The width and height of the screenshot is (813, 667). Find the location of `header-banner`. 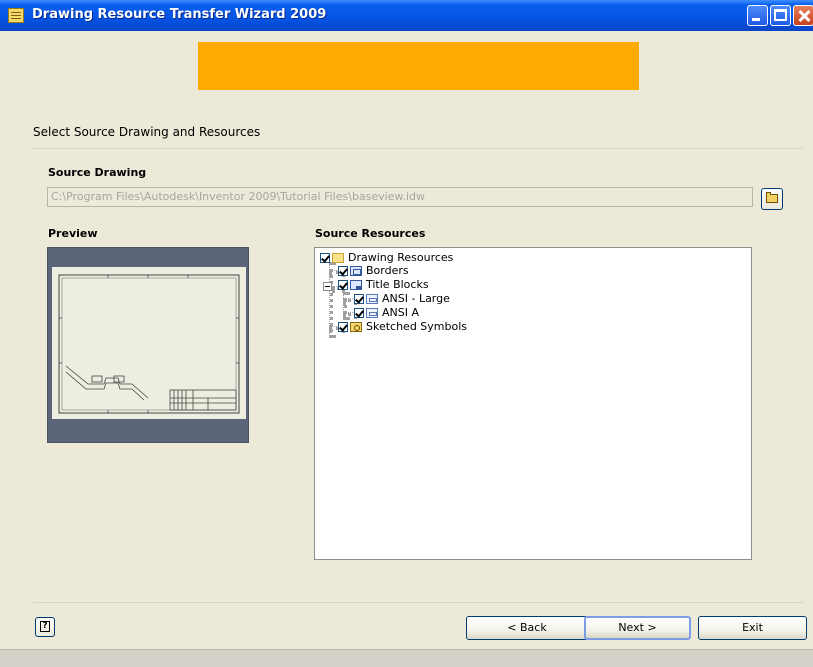

header-banner is located at coordinates (418, 66).